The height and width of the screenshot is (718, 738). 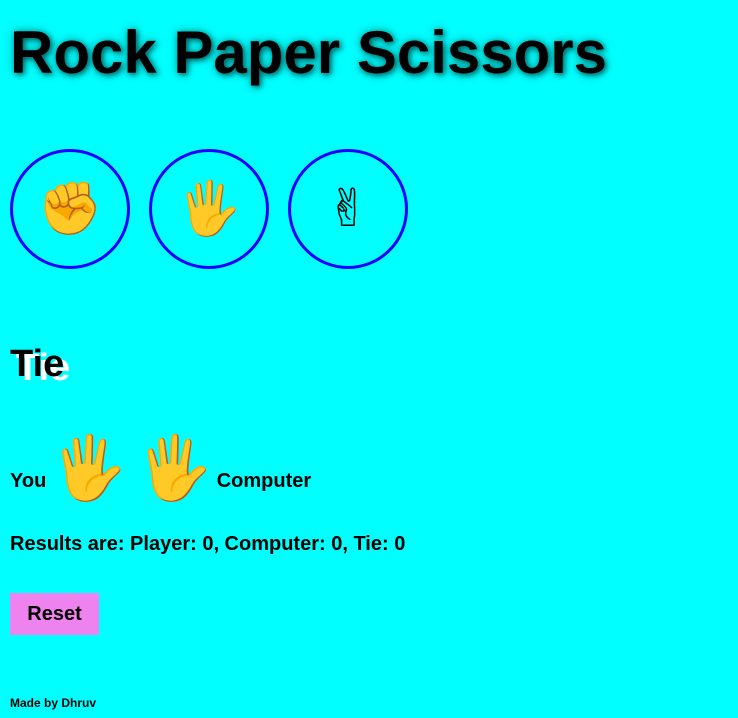 What do you see at coordinates (28, 481) in the screenshot?
I see `player-label: You` at bounding box center [28, 481].